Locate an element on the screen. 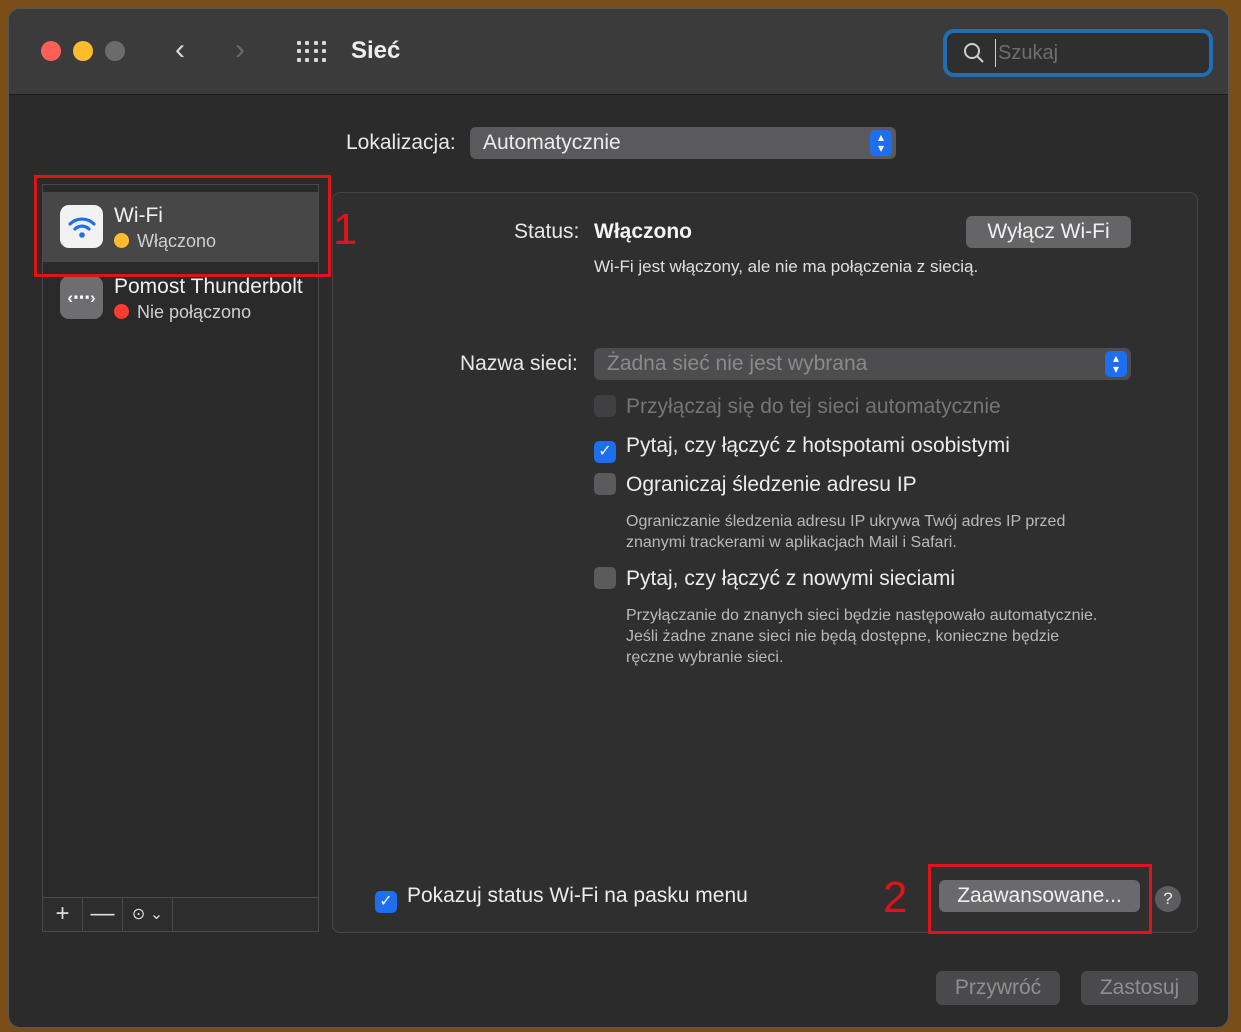 The width and height of the screenshot is (1241, 1032). limit-ip-tracking-option: Ograniczaj śledzenie adresu IP is located at coordinates (755, 485).